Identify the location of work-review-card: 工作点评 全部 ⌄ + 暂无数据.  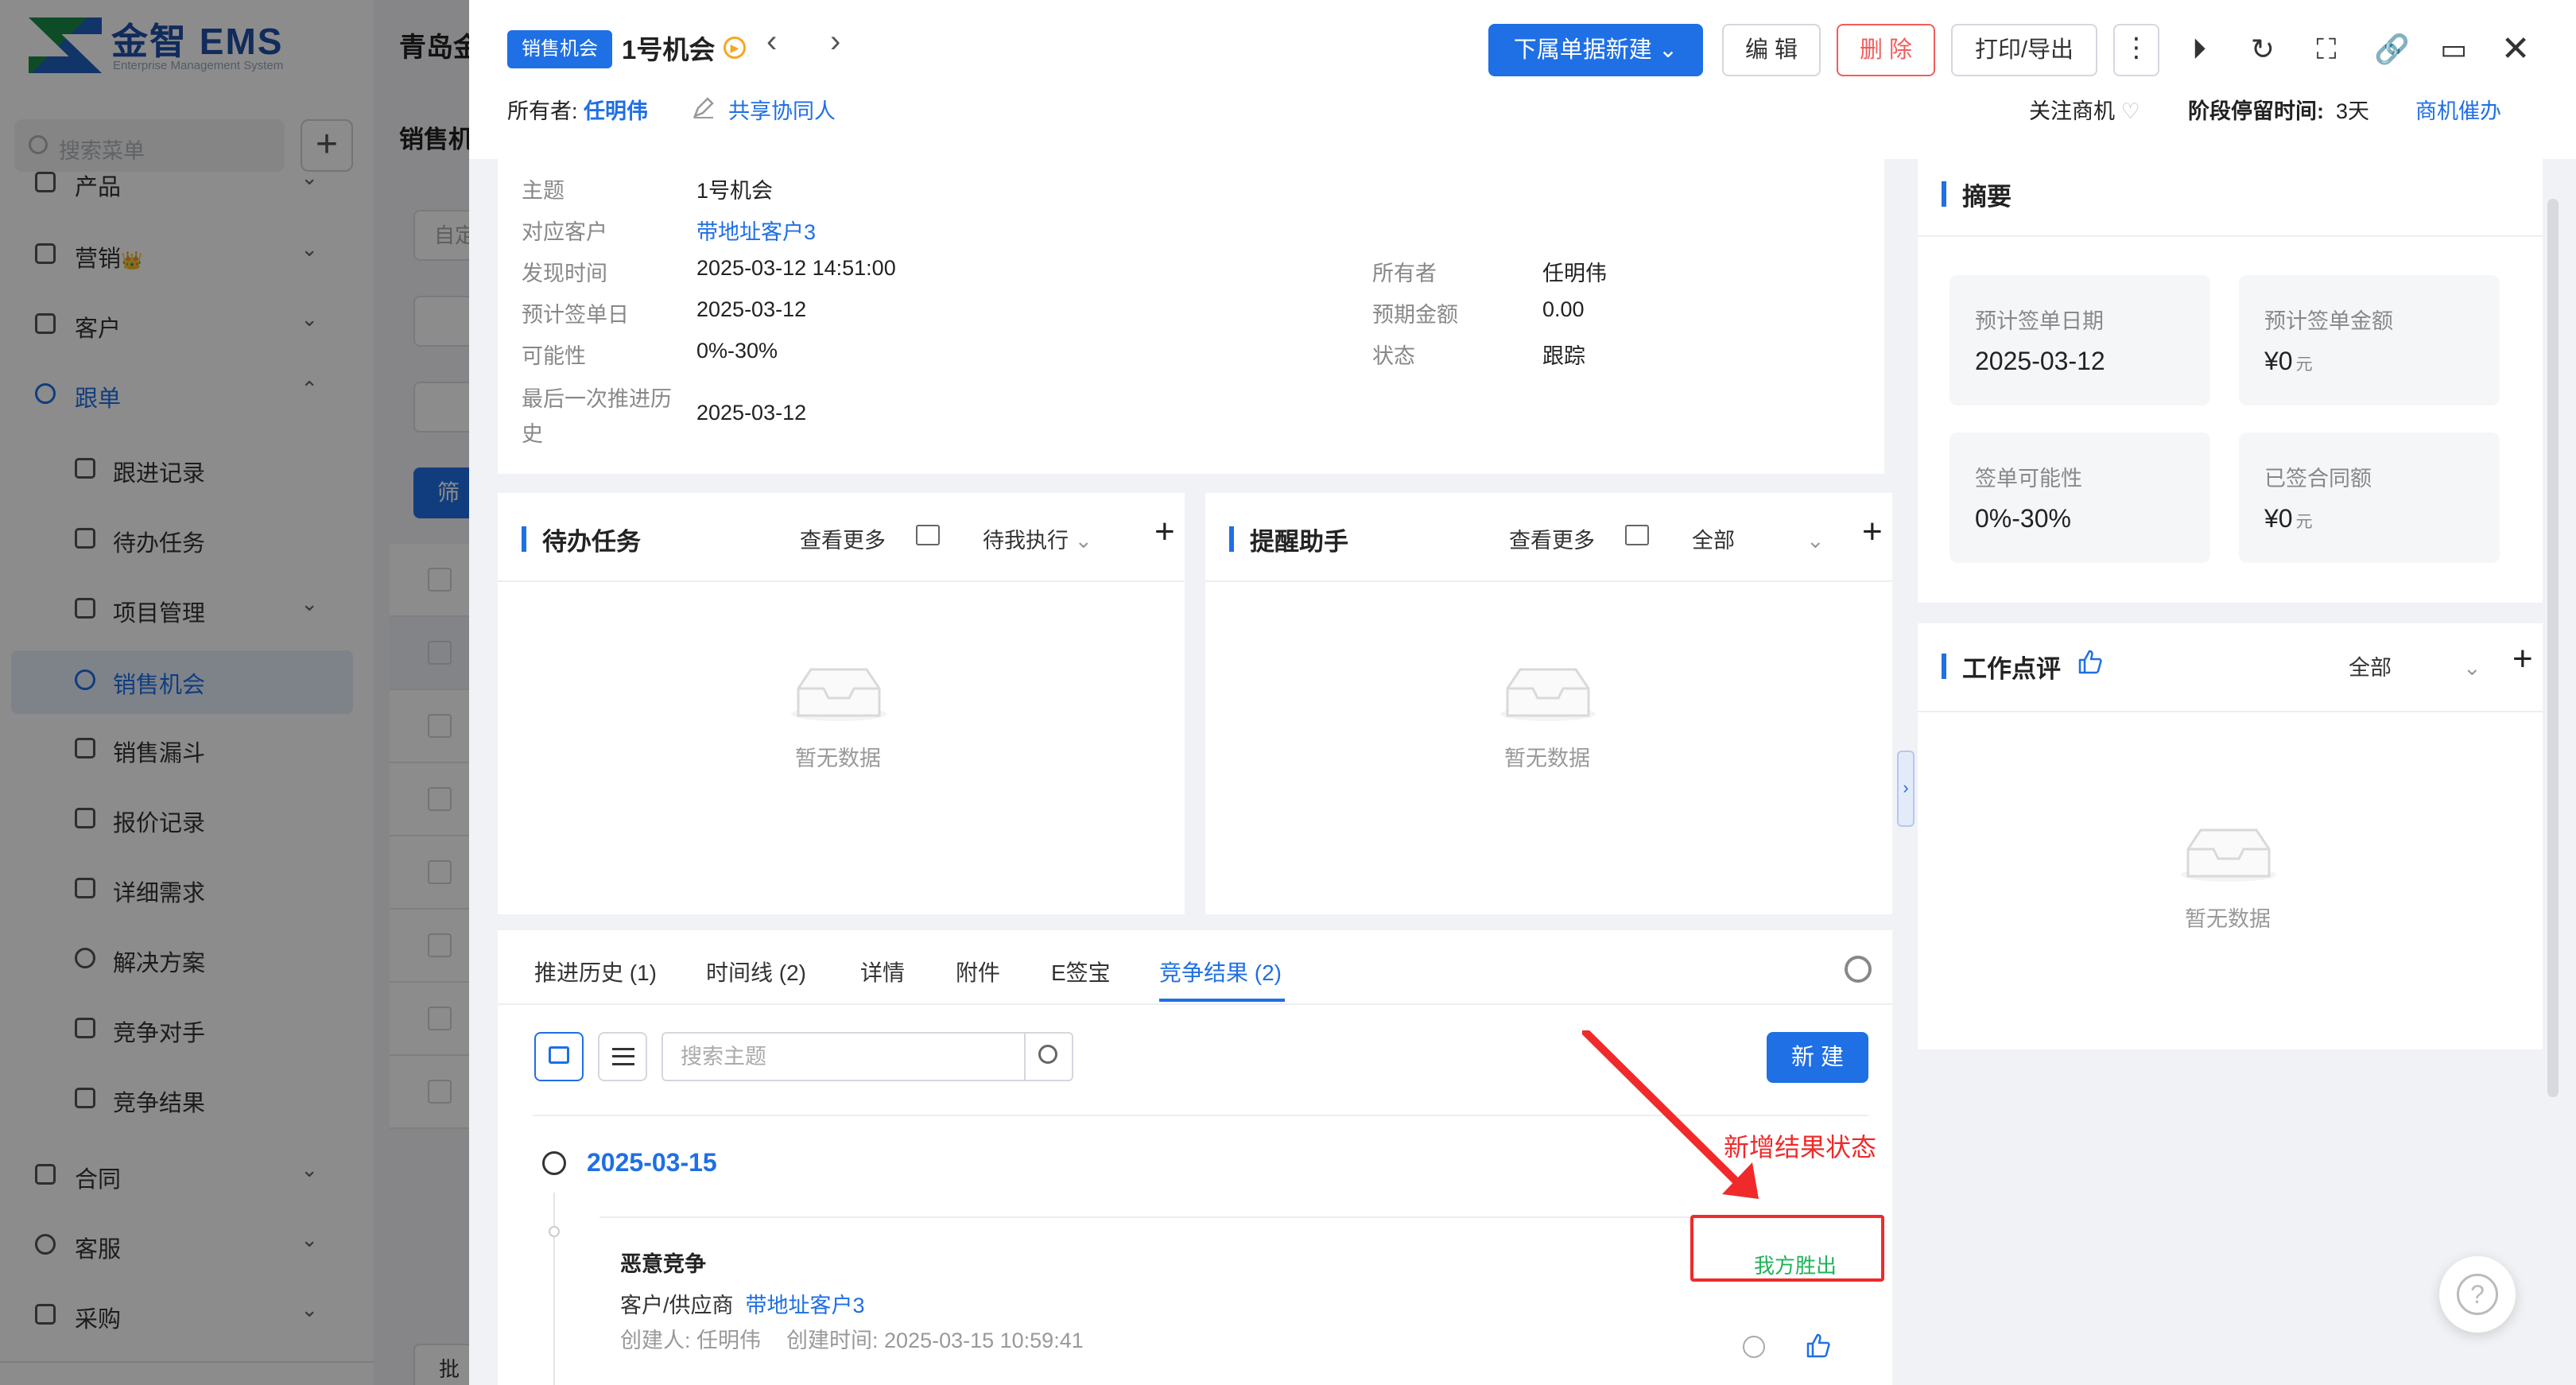
(2231, 836).